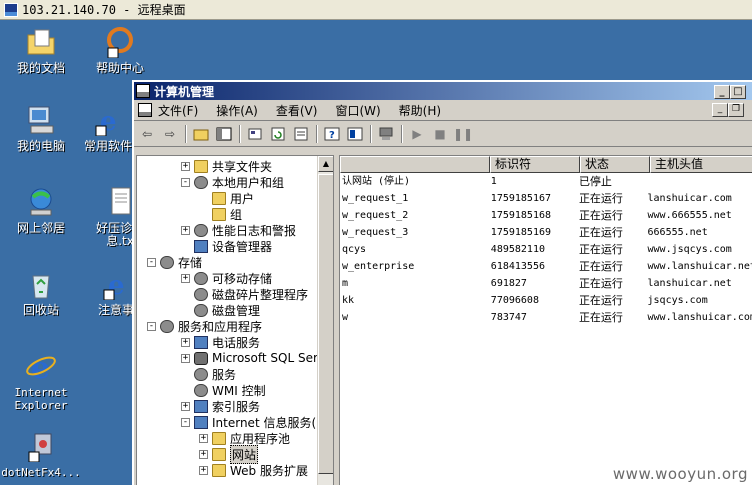 The image size is (752, 485). What do you see at coordinates (41, 292) in the screenshot?
I see `desktop-icon-recycle-bin: 回收站` at bounding box center [41, 292].